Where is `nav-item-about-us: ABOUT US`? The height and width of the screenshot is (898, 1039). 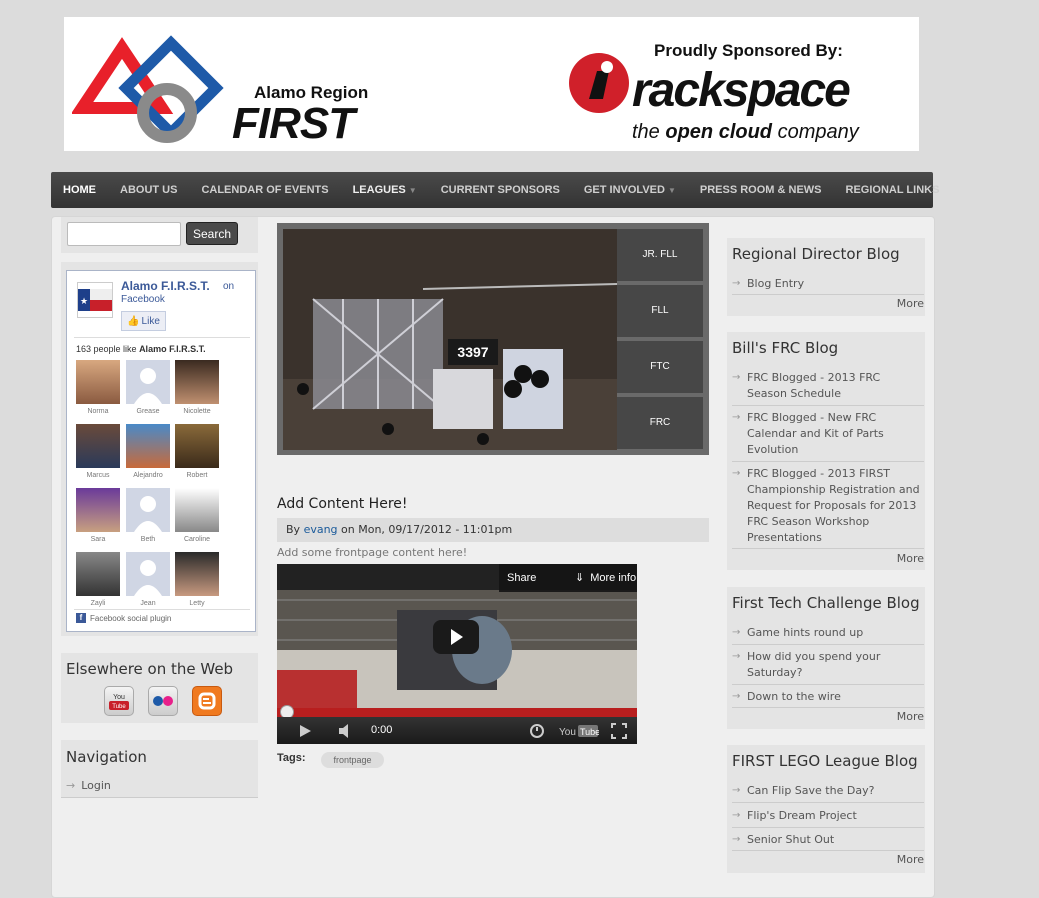 nav-item-about-us: ABOUT US is located at coordinates (148, 190).